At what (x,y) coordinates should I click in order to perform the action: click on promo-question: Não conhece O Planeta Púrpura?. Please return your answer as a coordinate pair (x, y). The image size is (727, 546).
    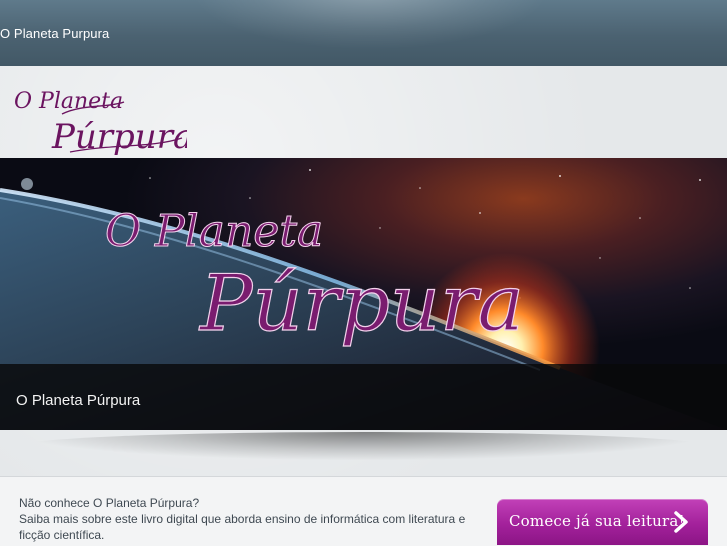
    Looking at the image, I should click on (109, 503).